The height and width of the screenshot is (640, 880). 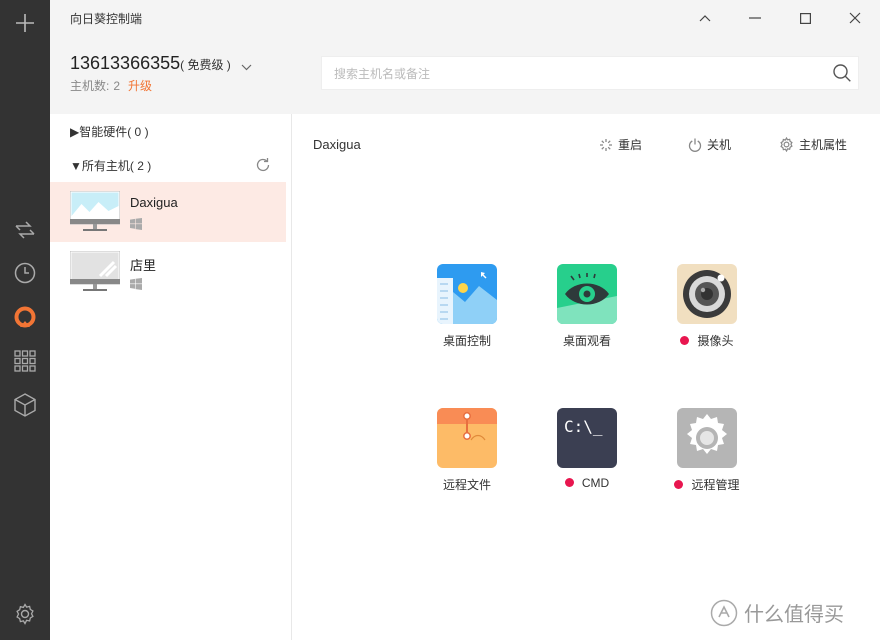 What do you see at coordinates (117, 86) in the screenshot?
I see `host-count-value: 2` at bounding box center [117, 86].